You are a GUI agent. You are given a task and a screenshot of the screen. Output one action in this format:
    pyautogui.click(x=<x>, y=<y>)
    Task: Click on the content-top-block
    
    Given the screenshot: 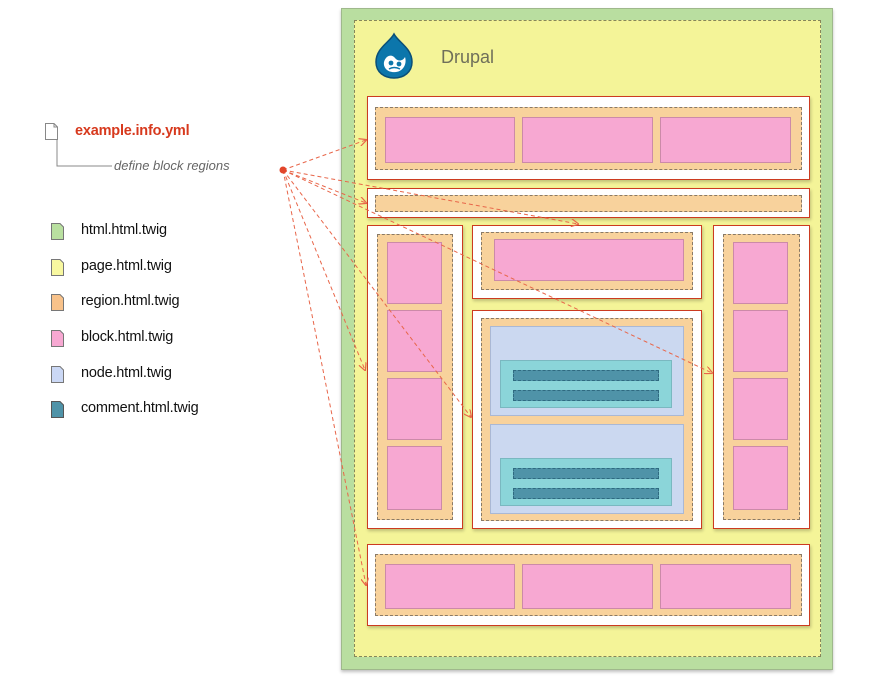 What is the action you would take?
    pyautogui.click(x=589, y=260)
    